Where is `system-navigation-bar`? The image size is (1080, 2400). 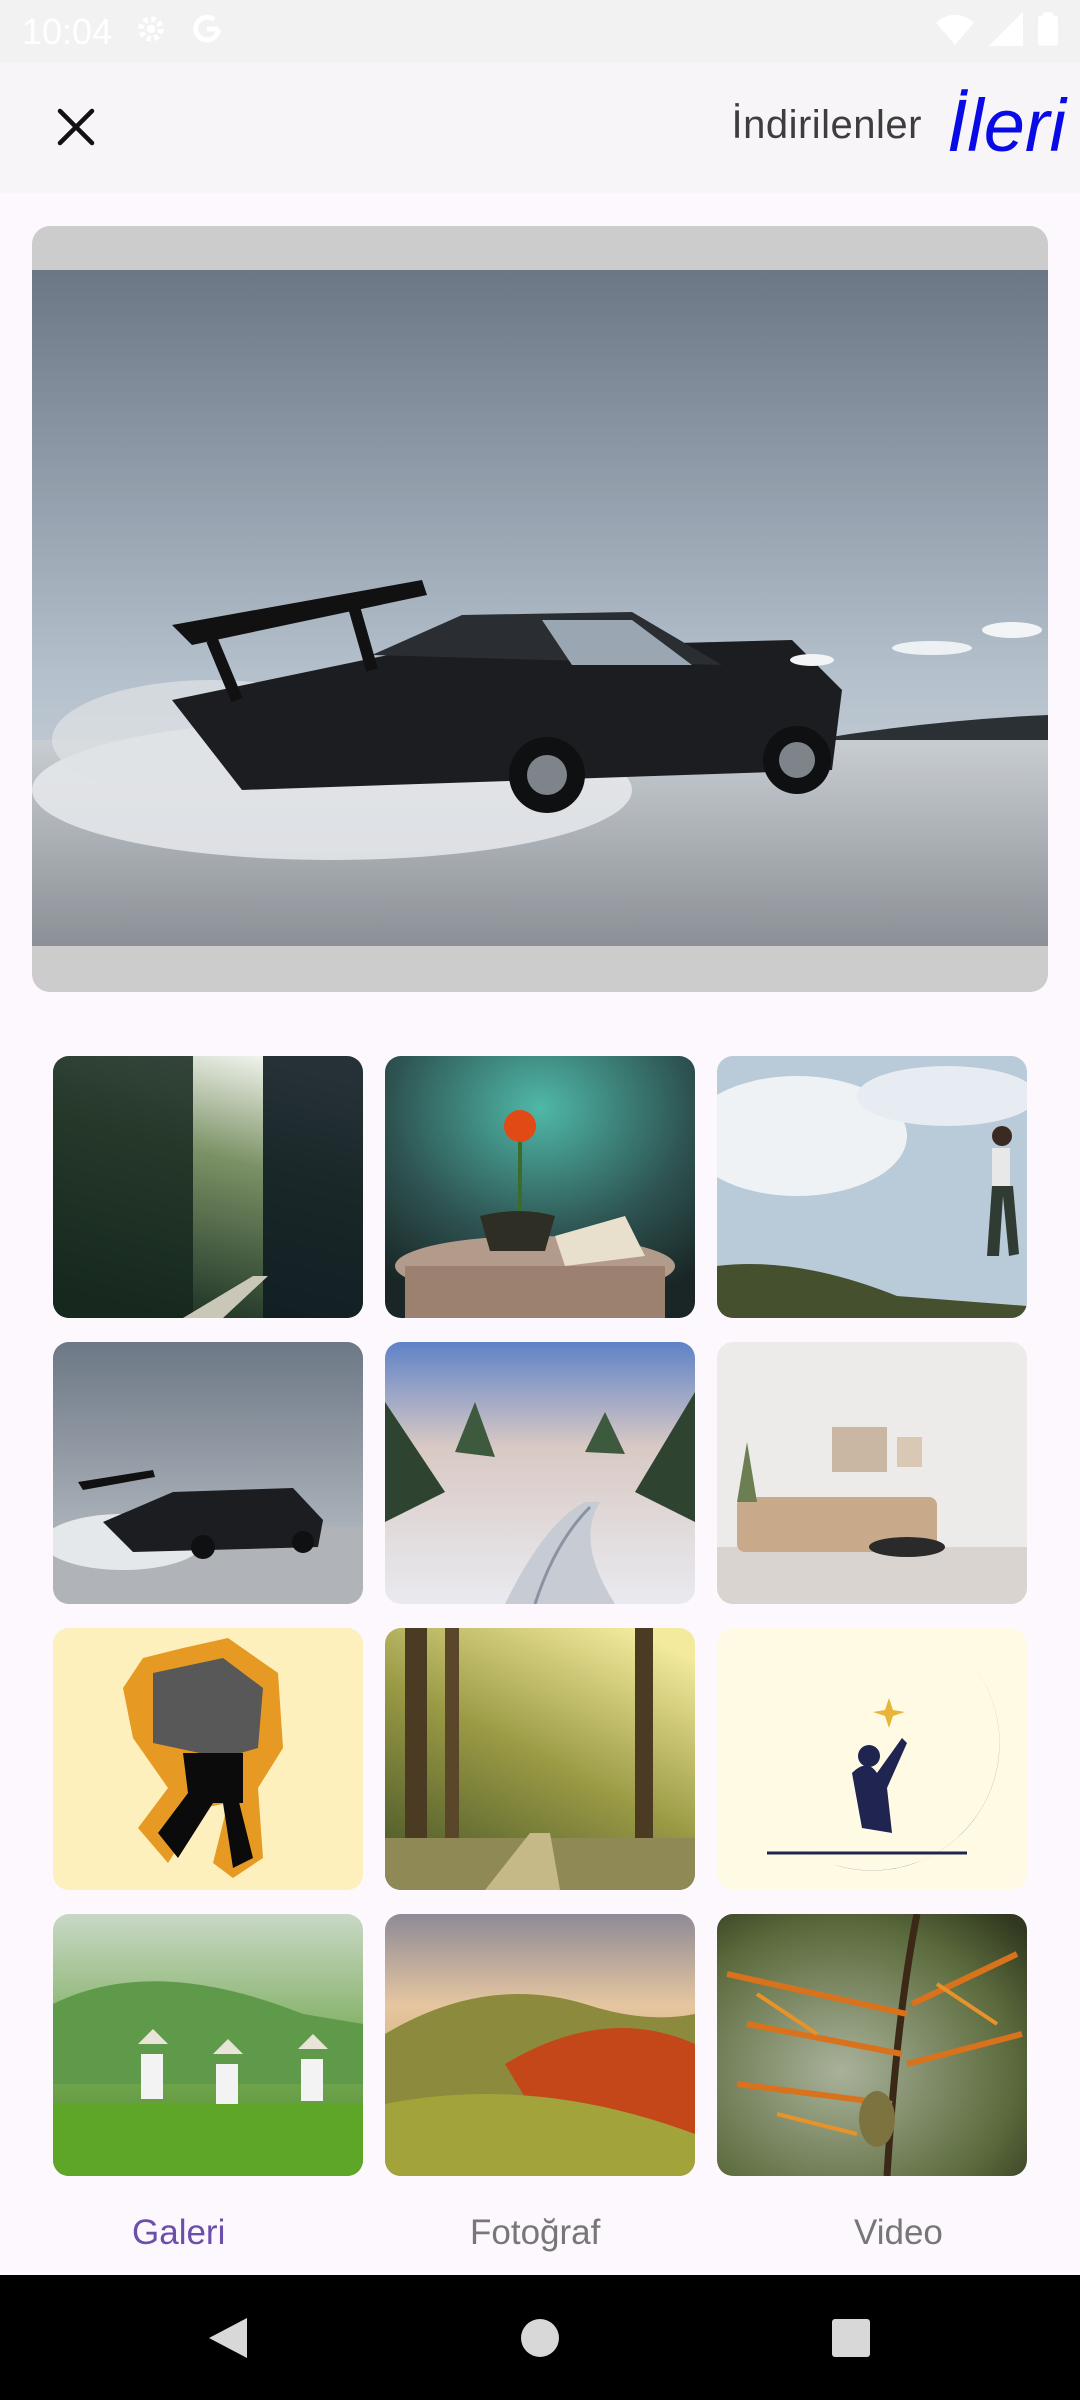
system-navigation-bar is located at coordinates (540, 2337).